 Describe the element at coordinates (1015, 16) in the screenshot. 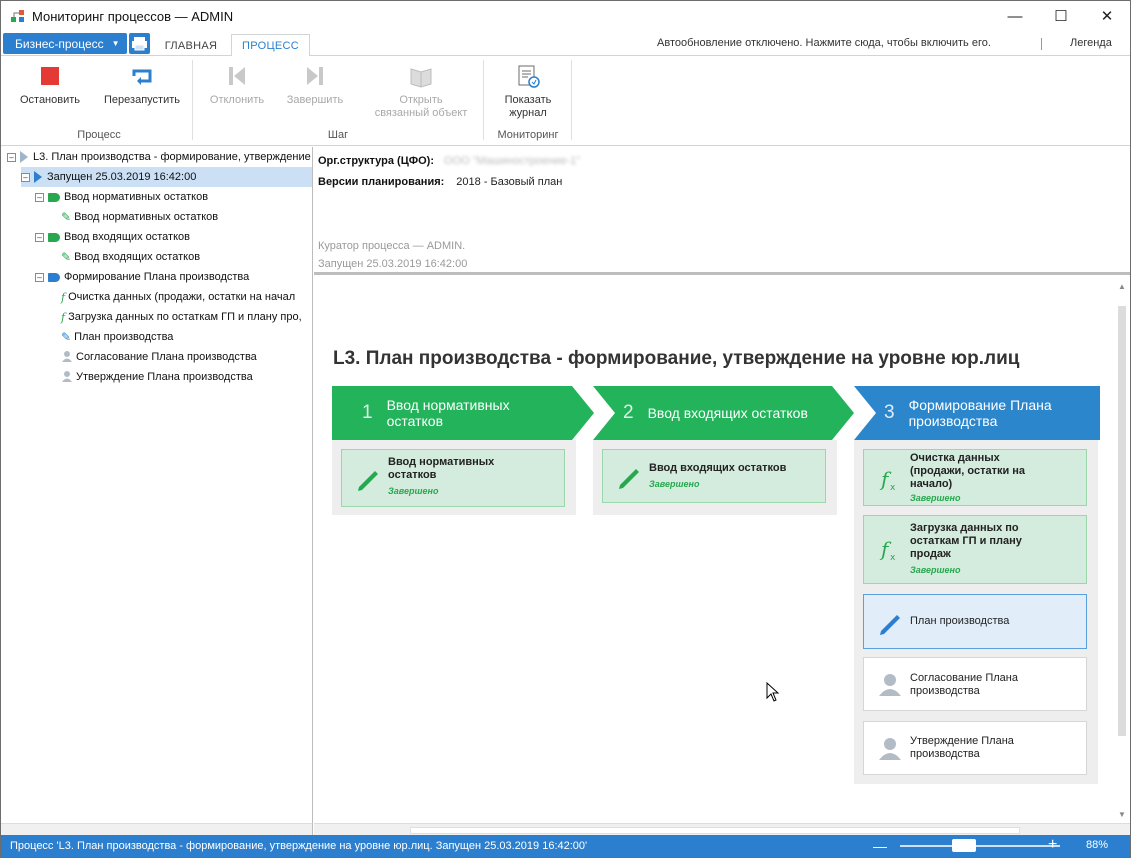

I see `minimize-button: —` at that location.